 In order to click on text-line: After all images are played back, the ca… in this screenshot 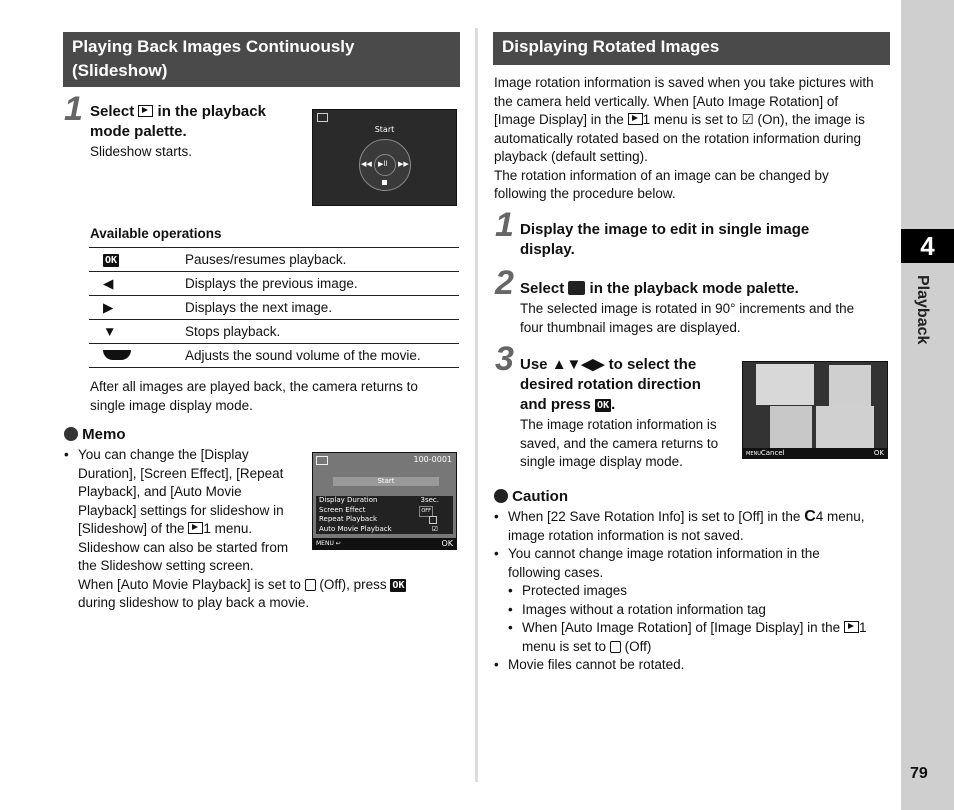, I will do `click(254, 386)`.